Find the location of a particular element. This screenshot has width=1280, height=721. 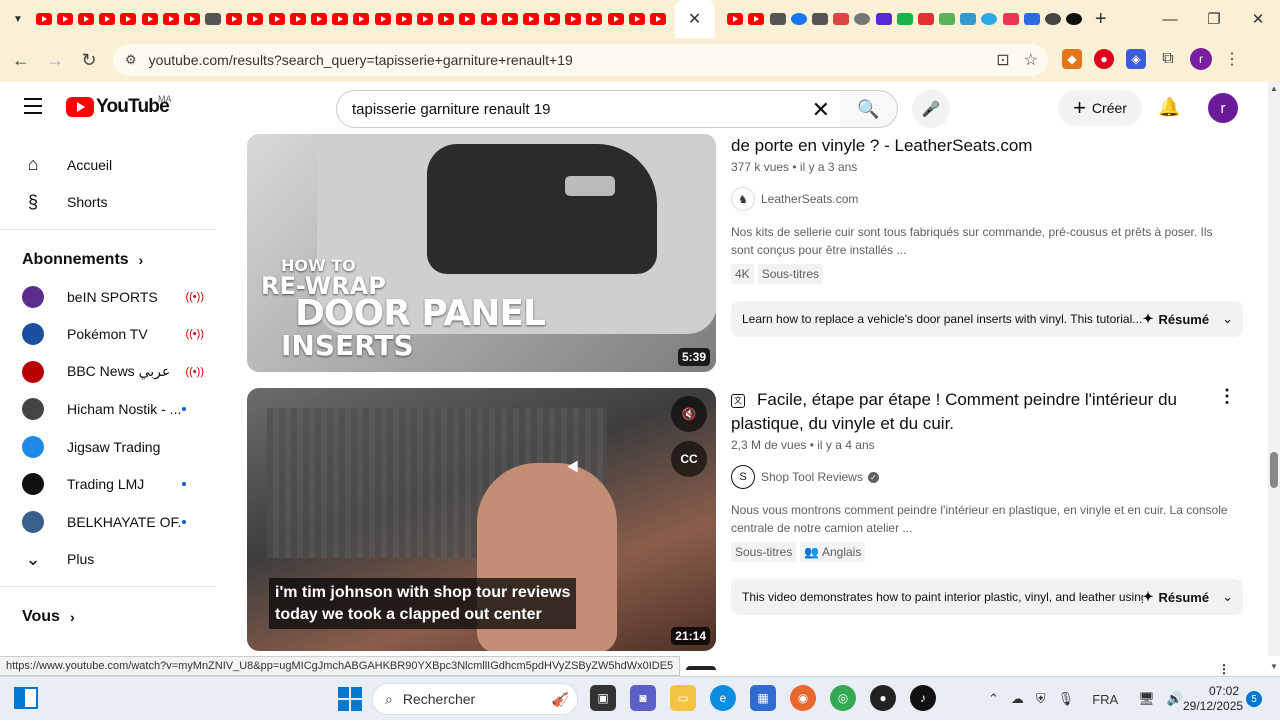

volume-icon: 🔊 is located at coordinates (1175, 699).